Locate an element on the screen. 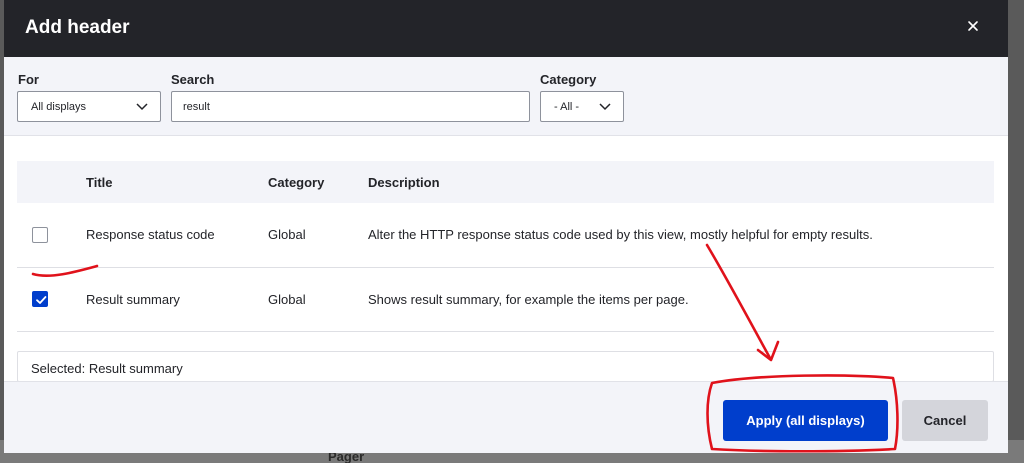  search-label: Search is located at coordinates (193, 79).